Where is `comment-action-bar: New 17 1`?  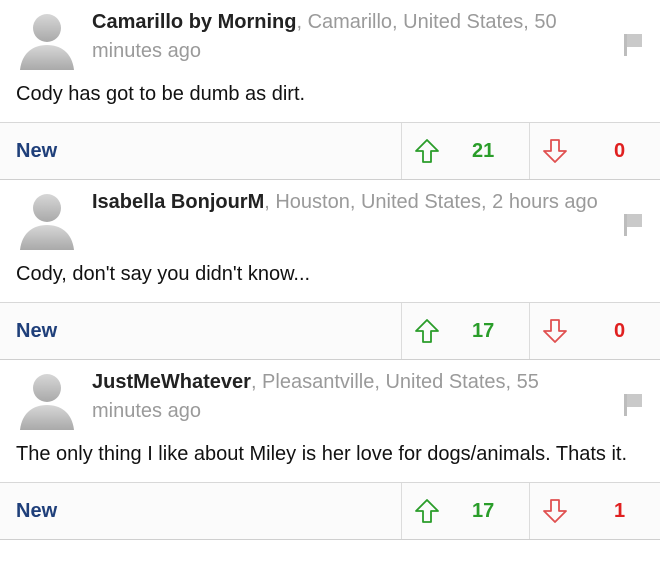
comment-action-bar: New 17 1 is located at coordinates (330, 511).